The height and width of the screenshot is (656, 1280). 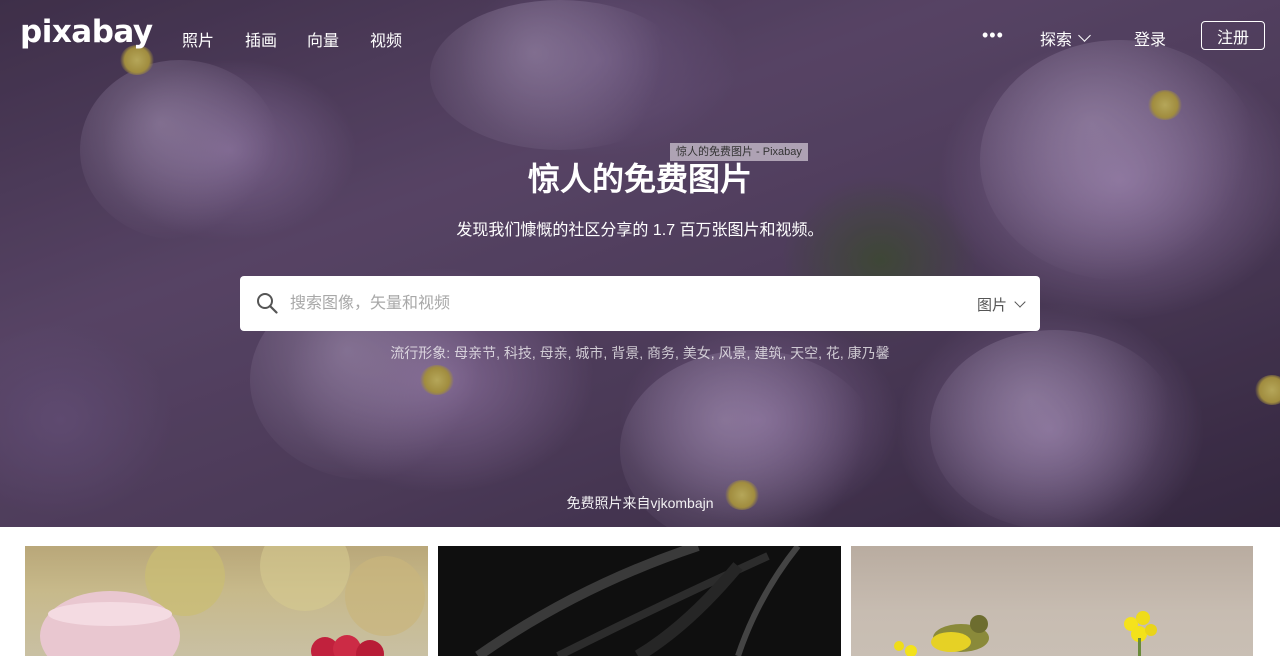 What do you see at coordinates (640, 230) in the screenshot?
I see `hero-subtitle: 发现我们慷慨的社区分享的 1.7 百万张图片和视频。` at bounding box center [640, 230].